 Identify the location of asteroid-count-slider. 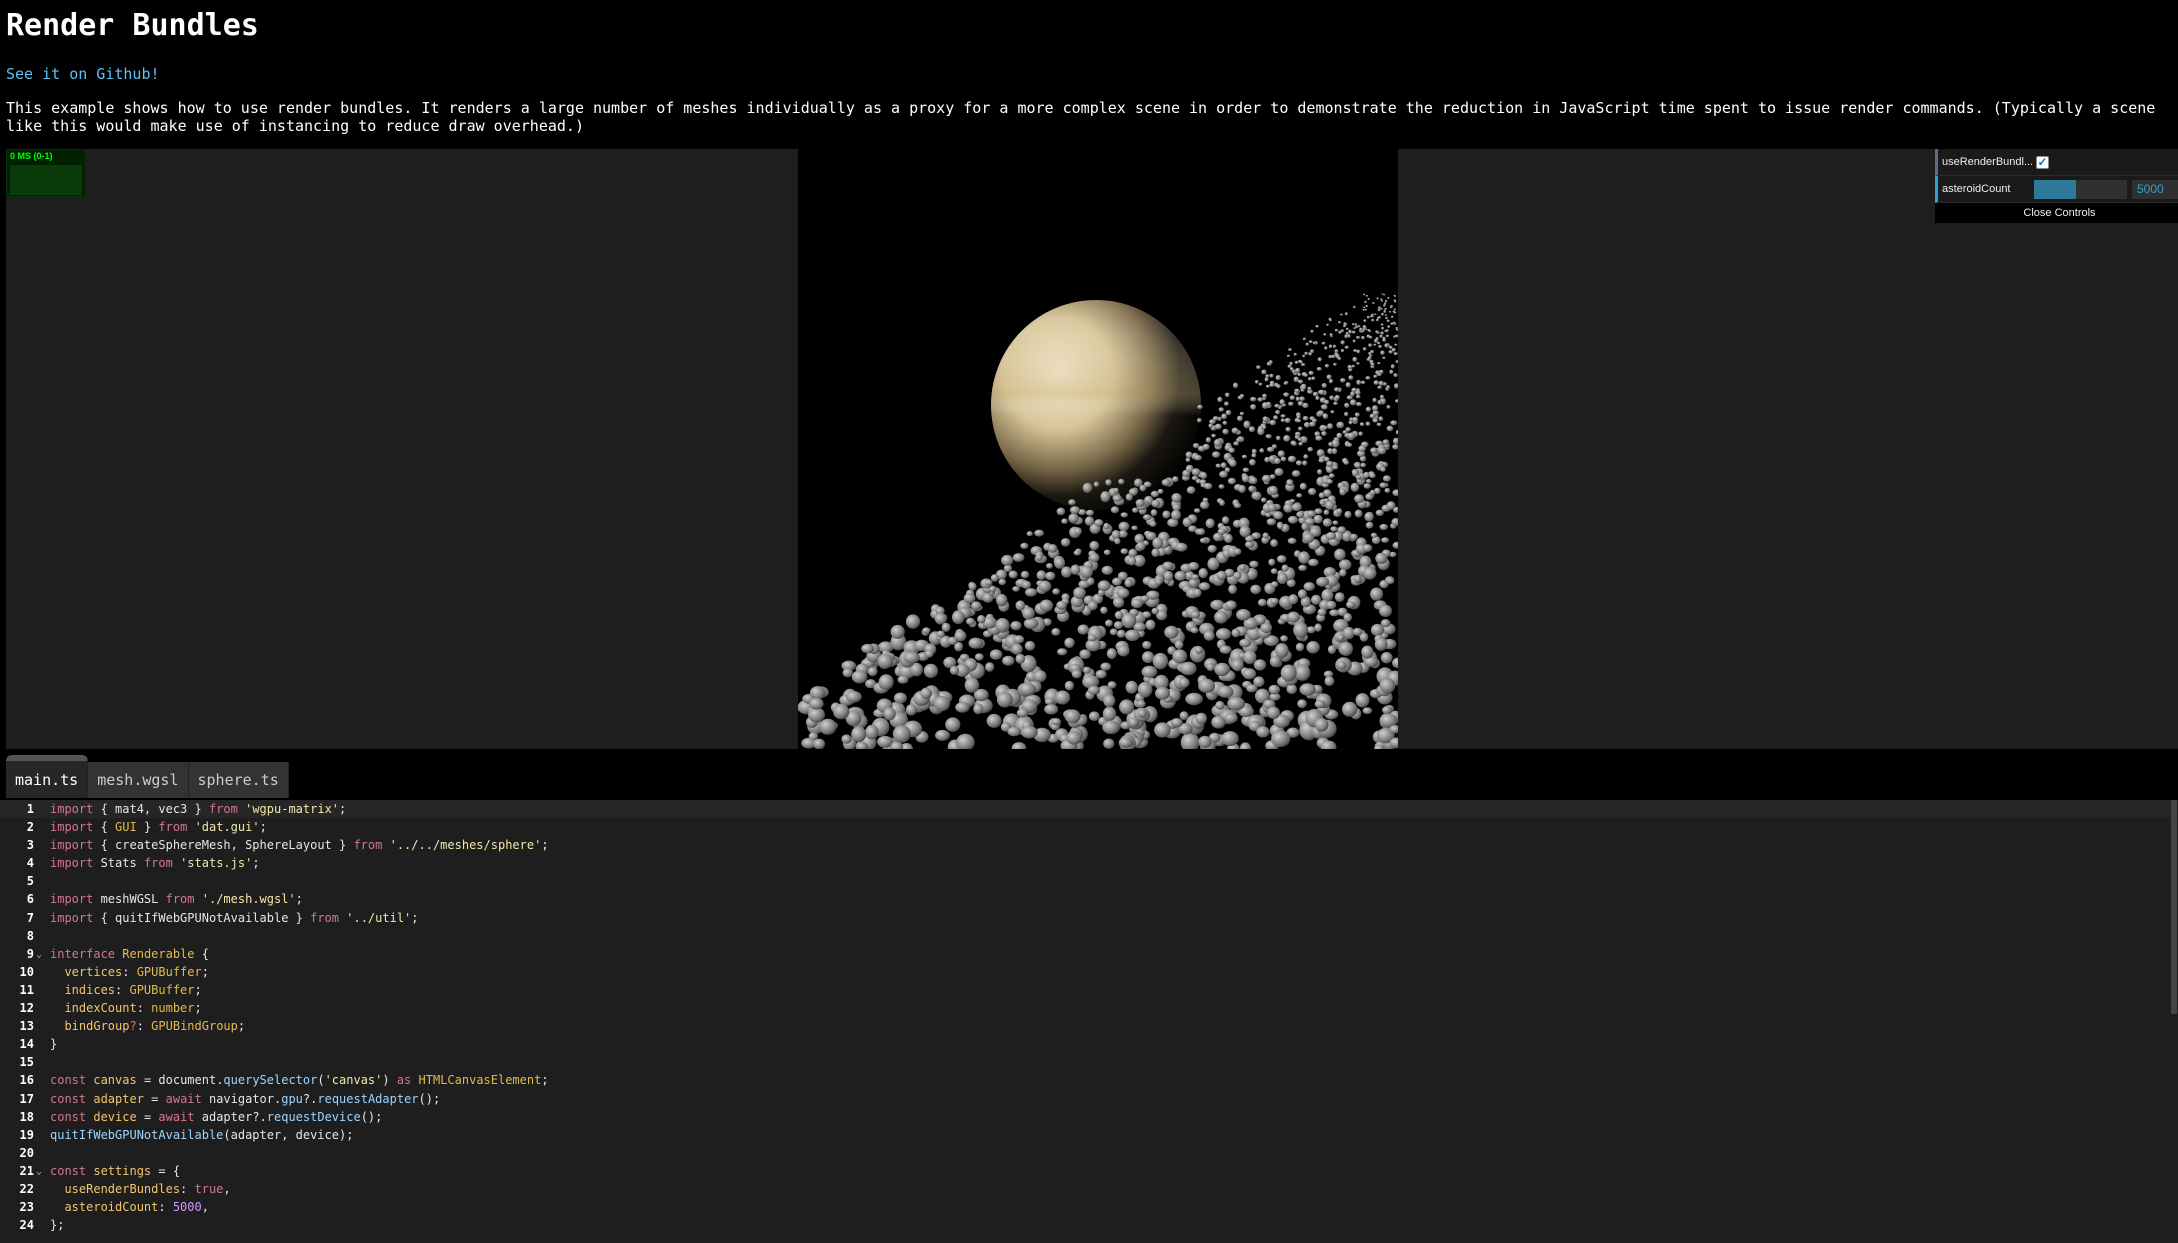
(2080, 189).